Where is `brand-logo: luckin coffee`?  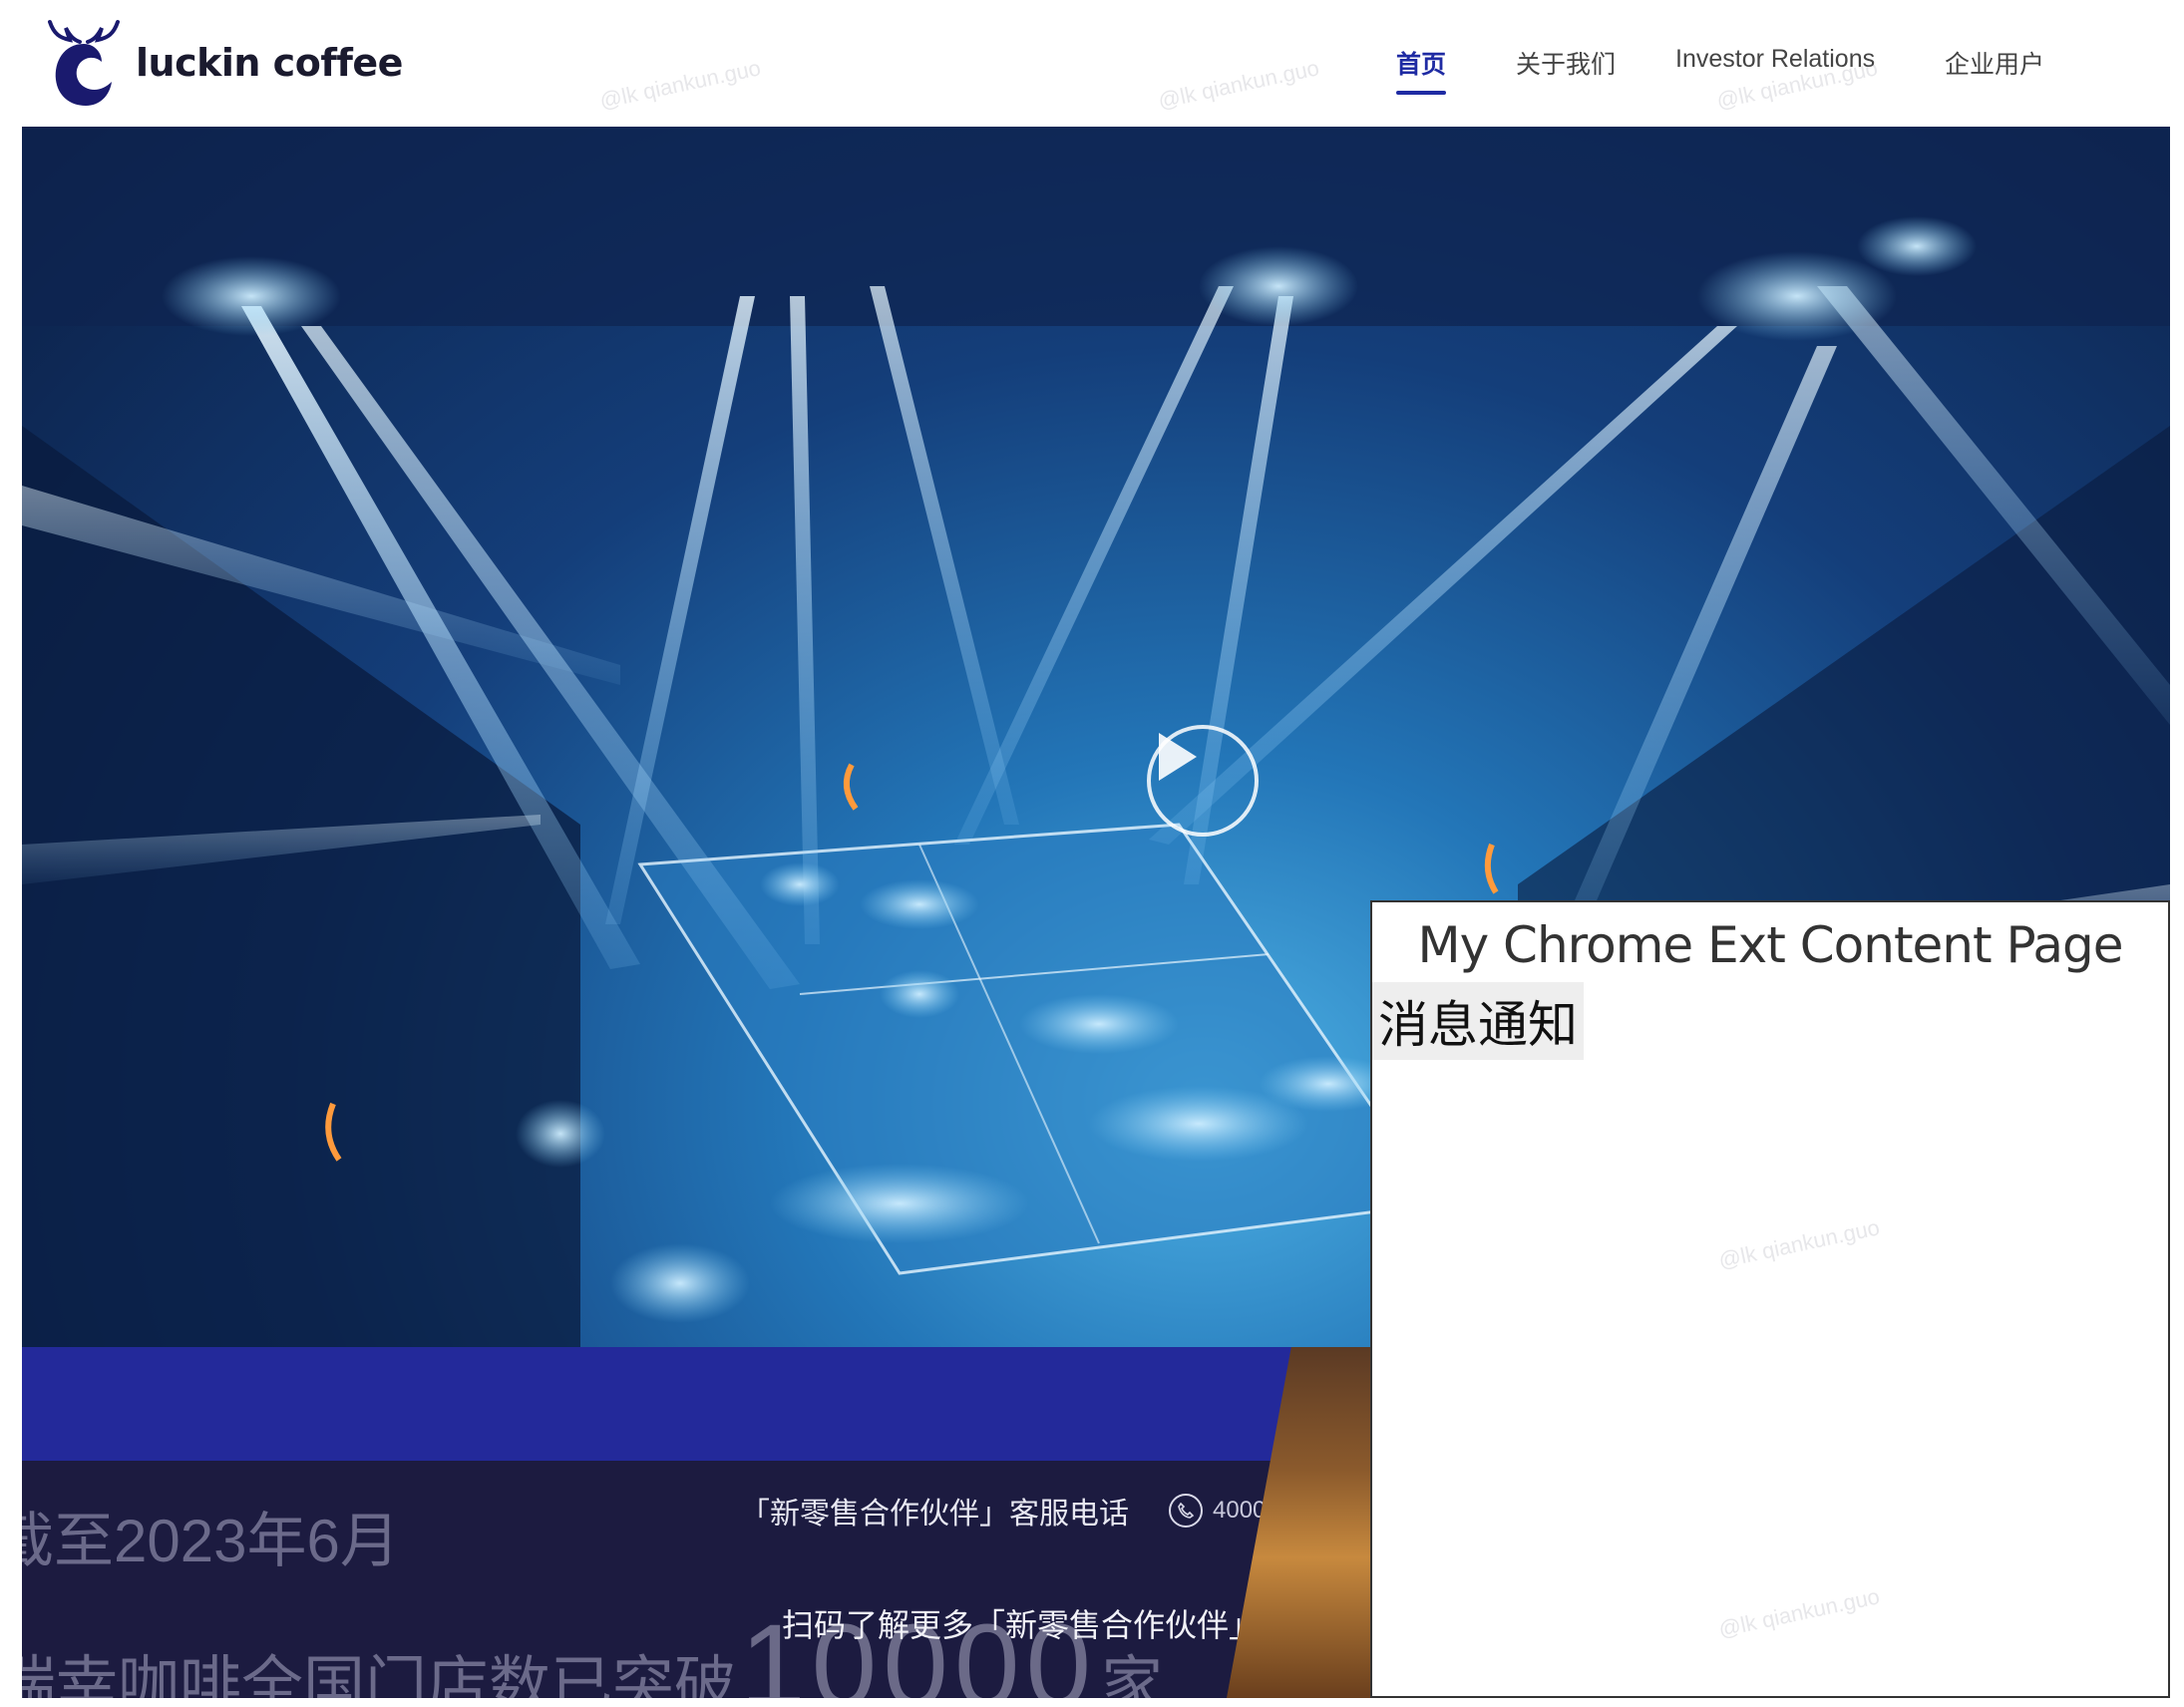 brand-logo: luckin coffee is located at coordinates (223, 63).